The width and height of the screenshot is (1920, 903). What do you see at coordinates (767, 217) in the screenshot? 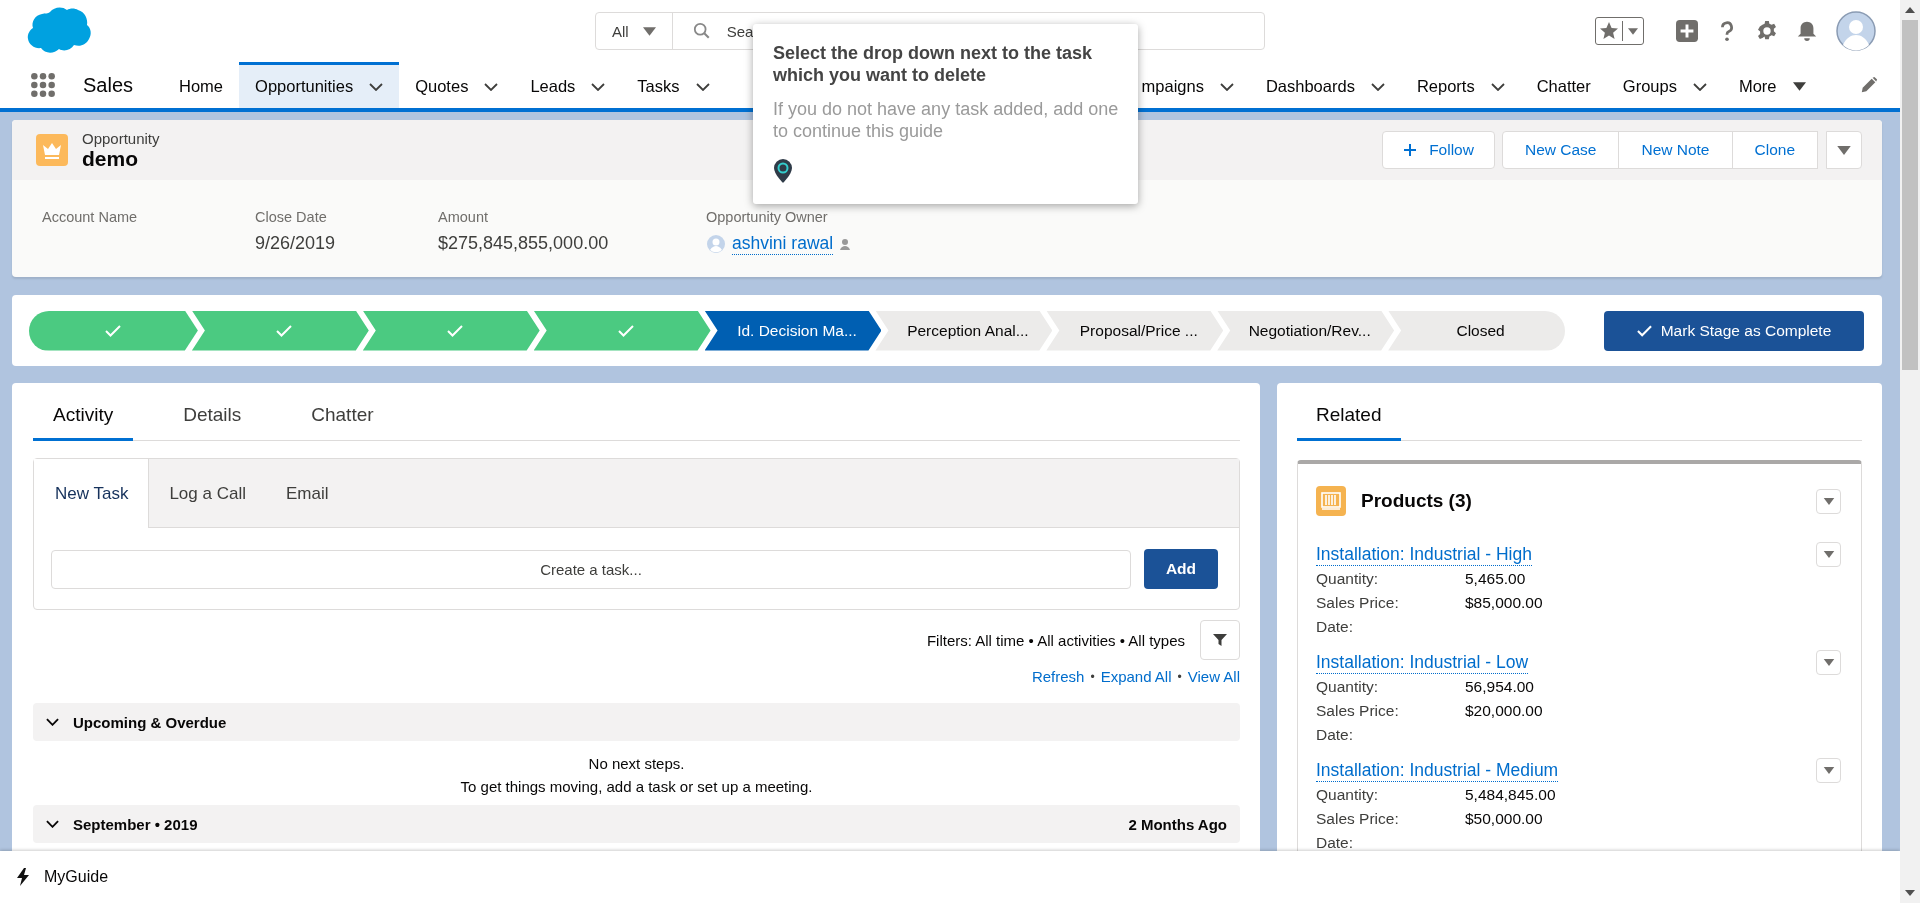
I see `field-label: Opportunity Owner` at bounding box center [767, 217].